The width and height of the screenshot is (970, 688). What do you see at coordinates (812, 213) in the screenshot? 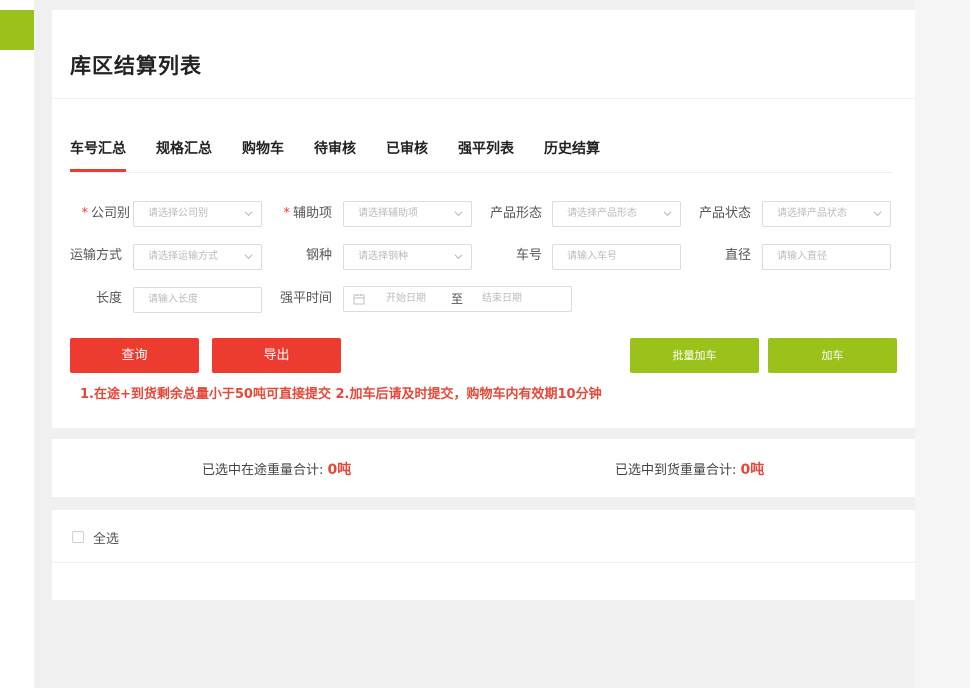
I see `product-status-placeholder: 请选择产品状态` at bounding box center [812, 213].